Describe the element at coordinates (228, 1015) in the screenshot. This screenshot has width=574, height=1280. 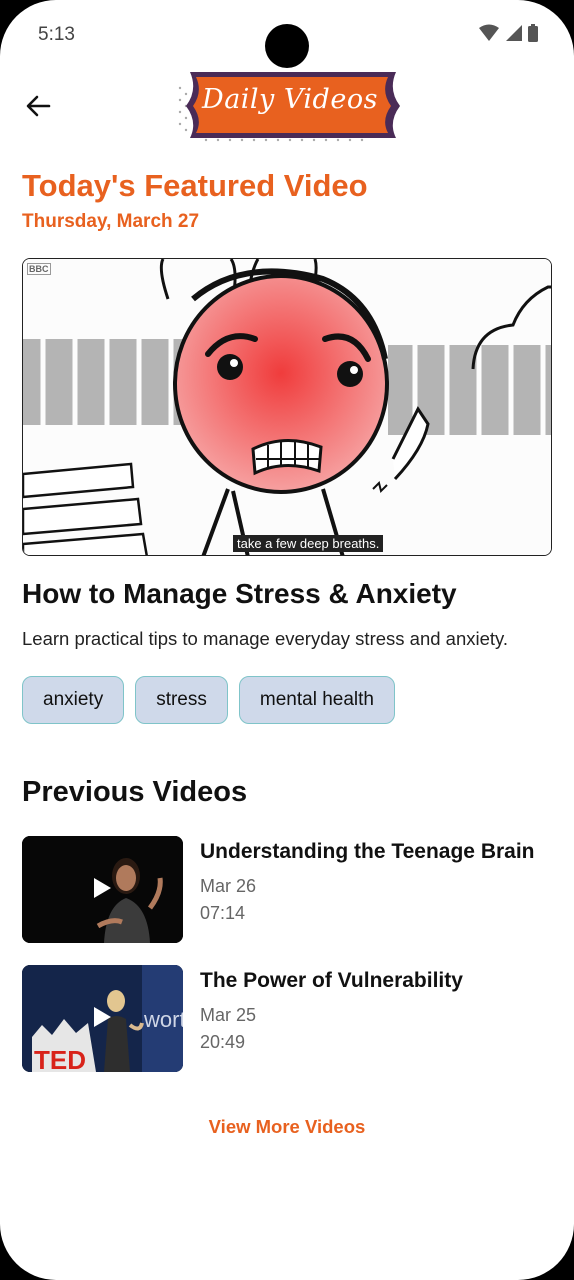
I see `video-date: Mar 25` at that location.